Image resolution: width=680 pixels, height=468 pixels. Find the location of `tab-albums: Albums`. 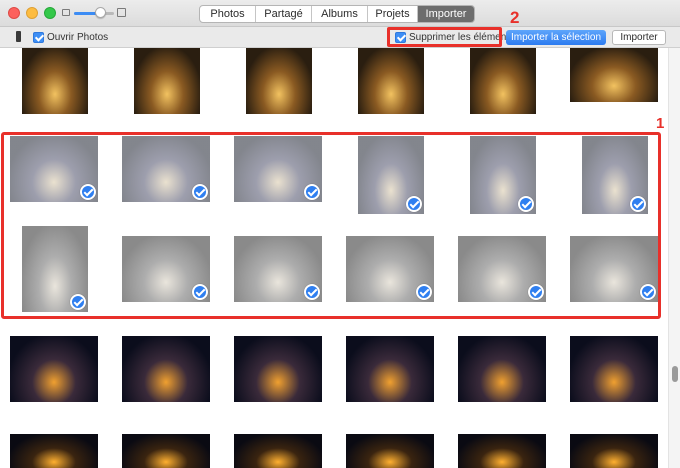

tab-albums: Albums is located at coordinates (340, 14).